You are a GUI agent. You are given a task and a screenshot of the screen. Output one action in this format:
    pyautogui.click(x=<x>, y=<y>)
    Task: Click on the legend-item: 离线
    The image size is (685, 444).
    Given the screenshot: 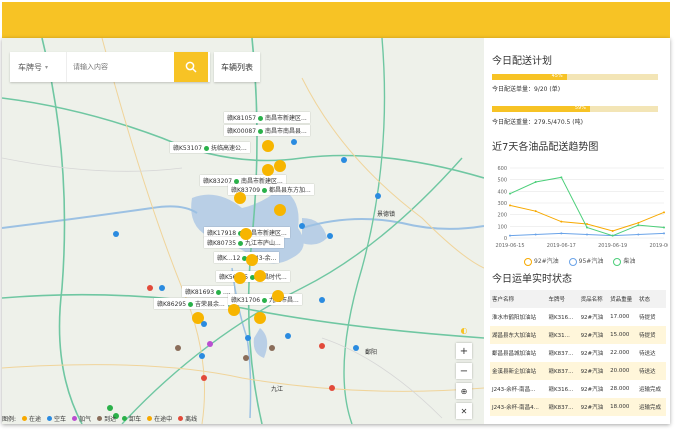 What is the action you would take?
    pyautogui.click(x=187, y=418)
    